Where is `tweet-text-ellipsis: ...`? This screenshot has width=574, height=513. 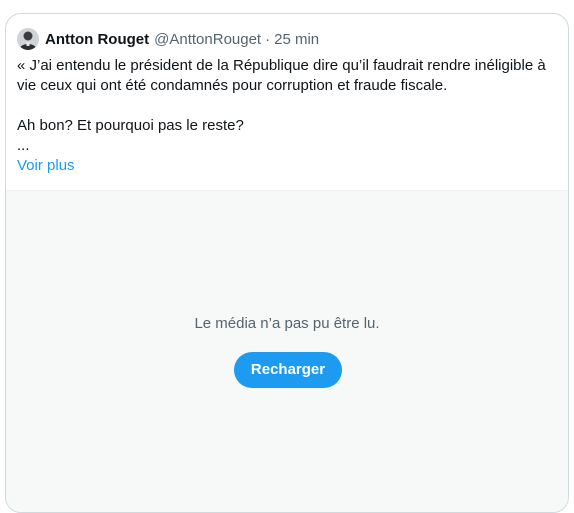 tweet-text-ellipsis: ... is located at coordinates (23, 145).